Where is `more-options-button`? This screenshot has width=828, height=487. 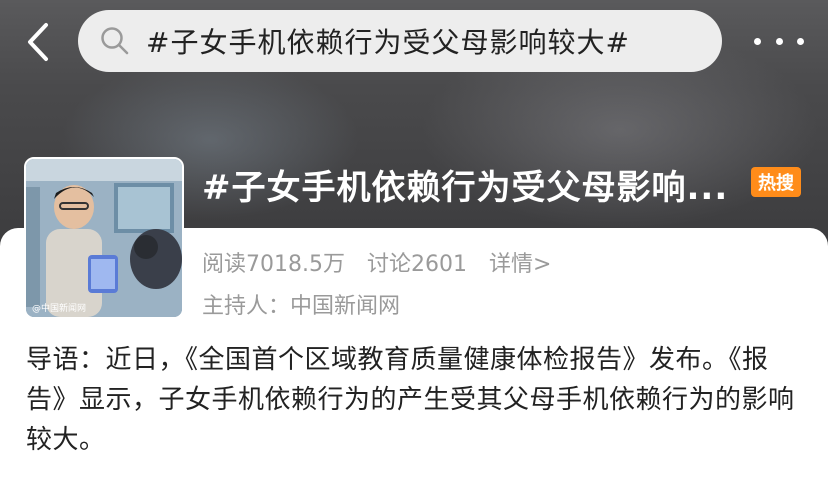
more-options-button is located at coordinates (779, 41).